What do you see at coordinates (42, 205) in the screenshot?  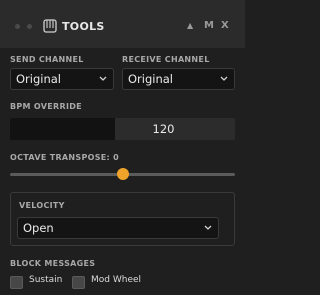 I see `velocity-label: VELOCITY` at bounding box center [42, 205].